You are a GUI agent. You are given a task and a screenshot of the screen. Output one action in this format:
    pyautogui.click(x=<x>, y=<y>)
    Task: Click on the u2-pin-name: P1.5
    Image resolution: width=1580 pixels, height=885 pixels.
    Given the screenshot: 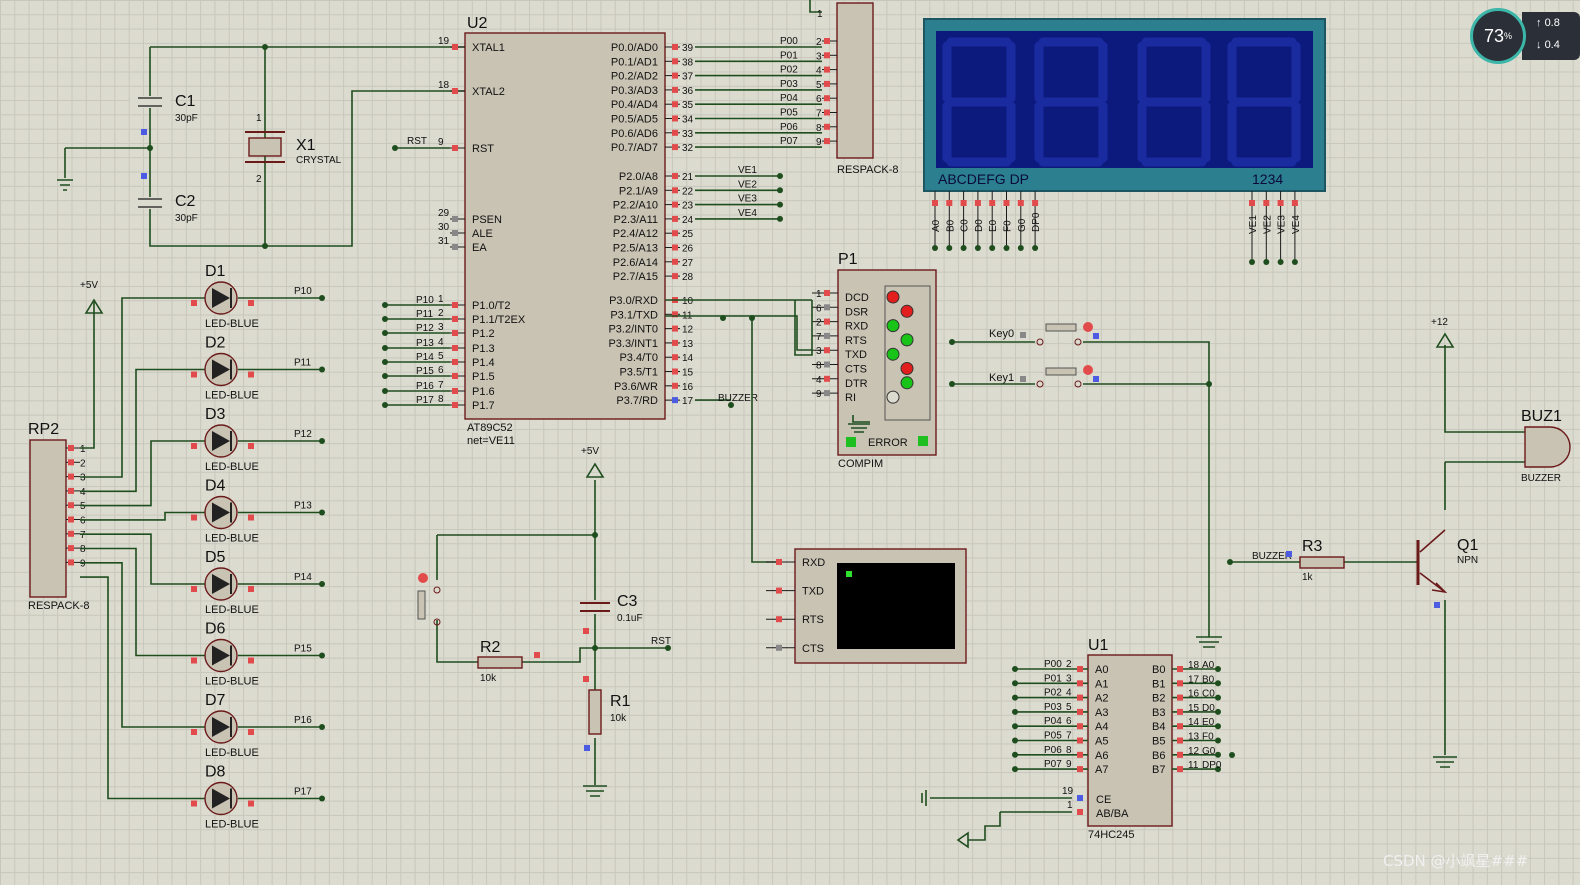 What is the action you would take?
    pyautogui.click(x=483, y=377)
    